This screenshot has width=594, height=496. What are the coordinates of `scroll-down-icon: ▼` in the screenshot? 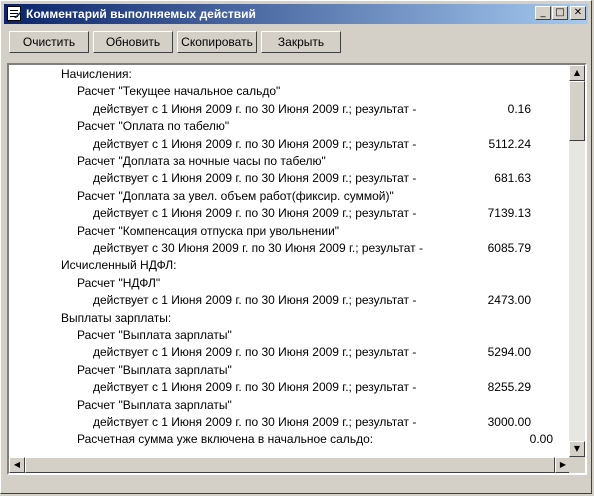 It's located at (577, 449).